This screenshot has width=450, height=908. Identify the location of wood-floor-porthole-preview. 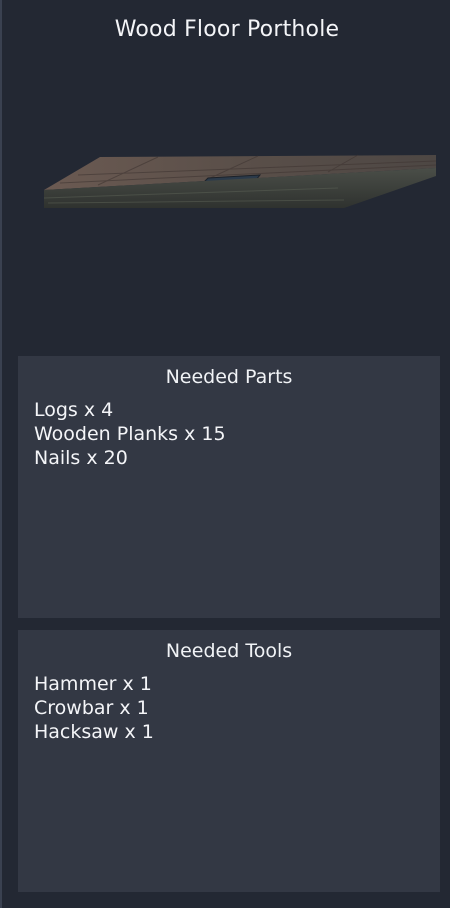
(240, 181).